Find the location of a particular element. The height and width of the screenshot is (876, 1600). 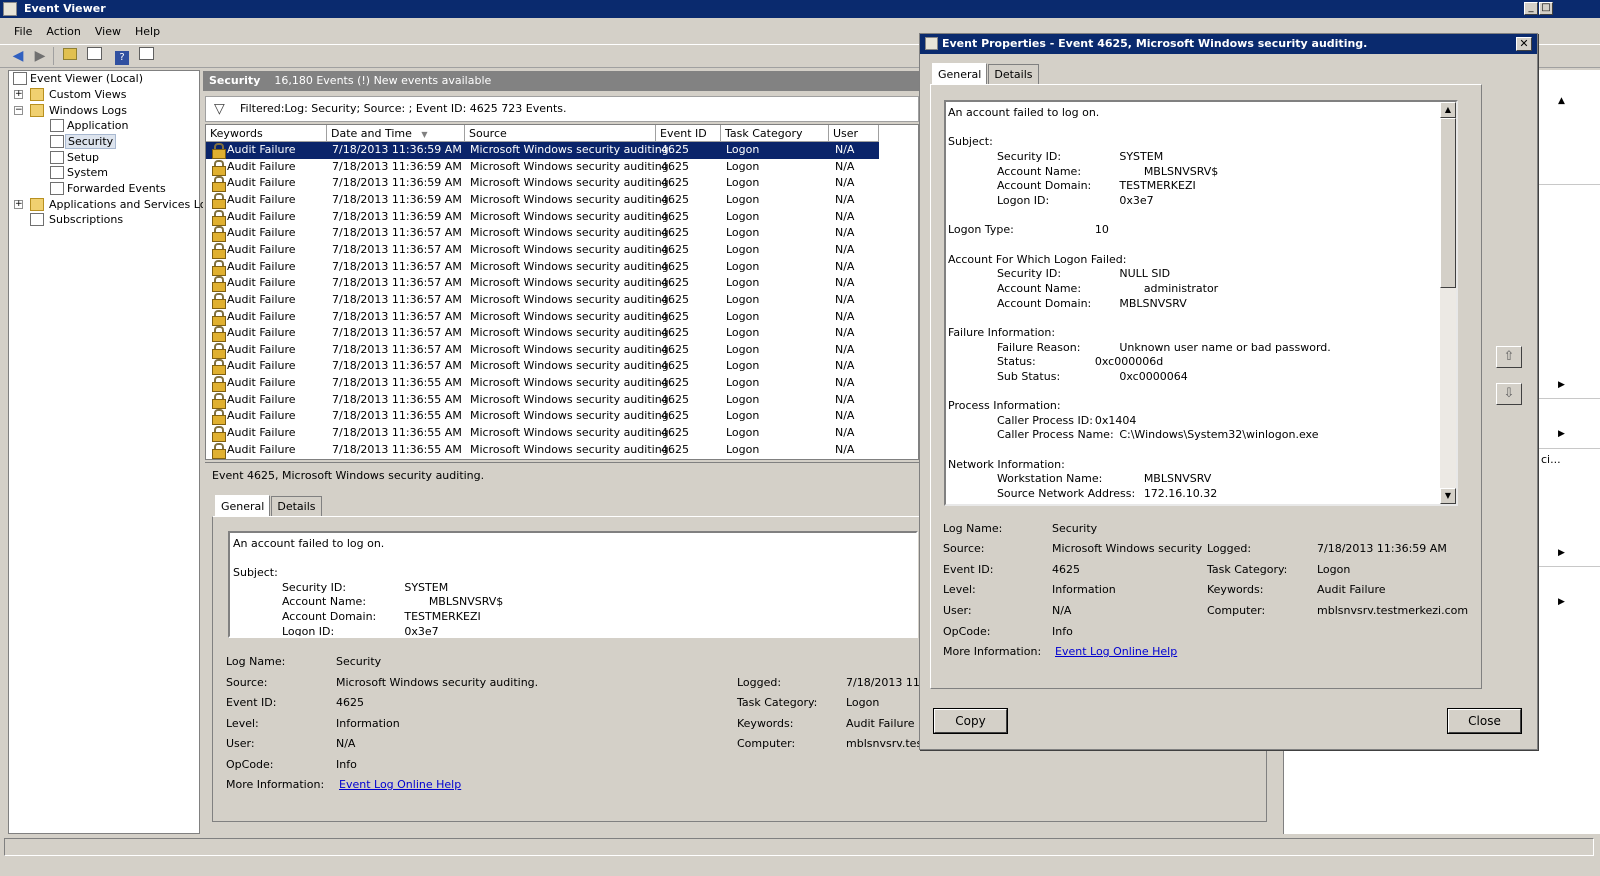

dialog-value-event-id: 4625 is located at coordinates (1066, 569).